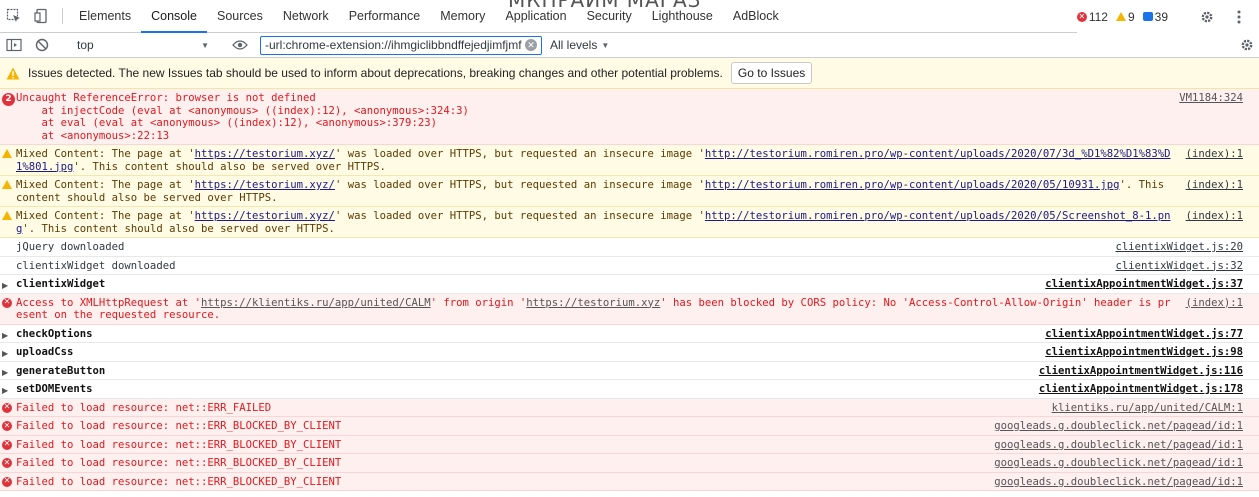 The height and width of the screenshot is (497, 1259). I want to click on tab-performance: Performance, so click(385, 16).